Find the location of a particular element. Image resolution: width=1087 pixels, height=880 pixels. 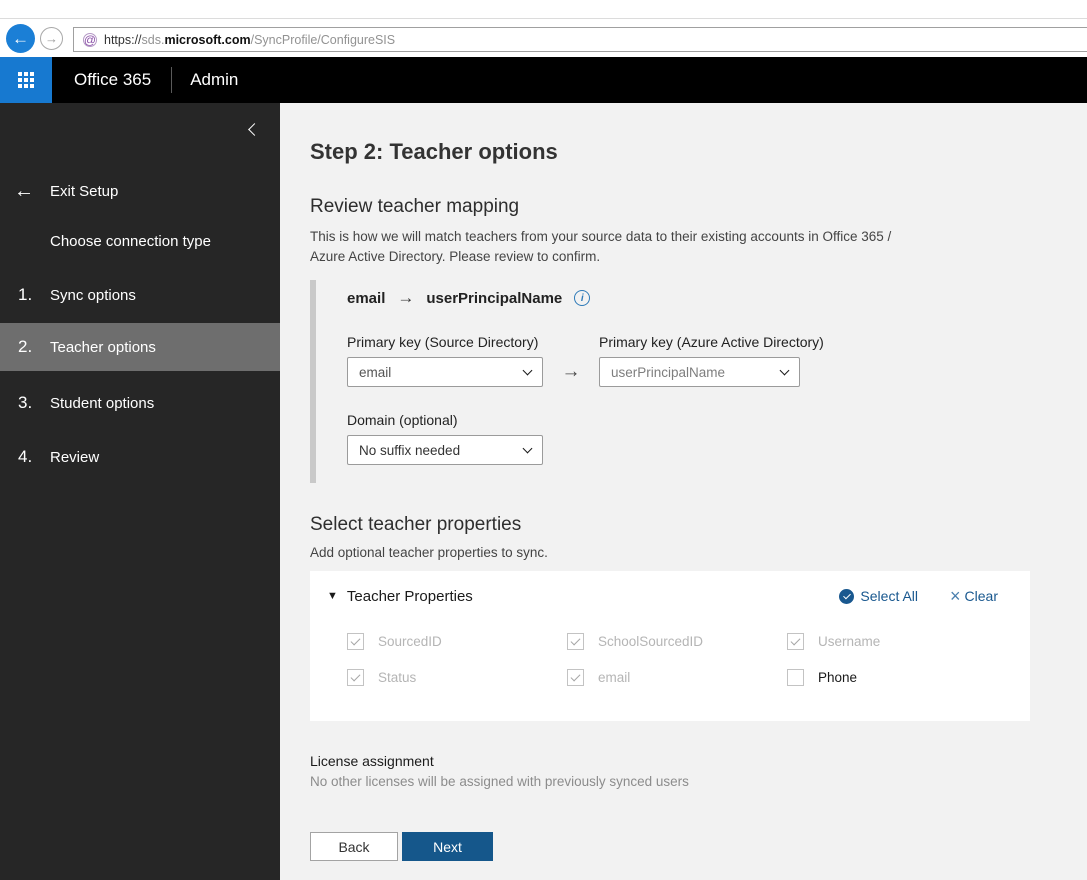

mapping-section-heading: Review teacher mapping is located at coordinates (415, 206).